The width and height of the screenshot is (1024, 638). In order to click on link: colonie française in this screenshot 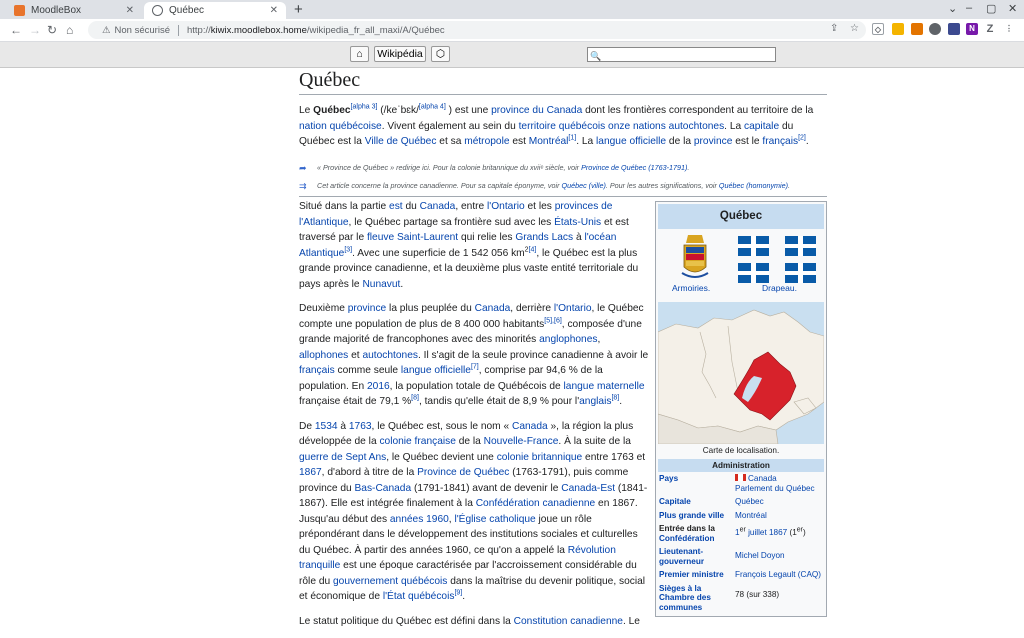, I will do `click(417, 441)`.